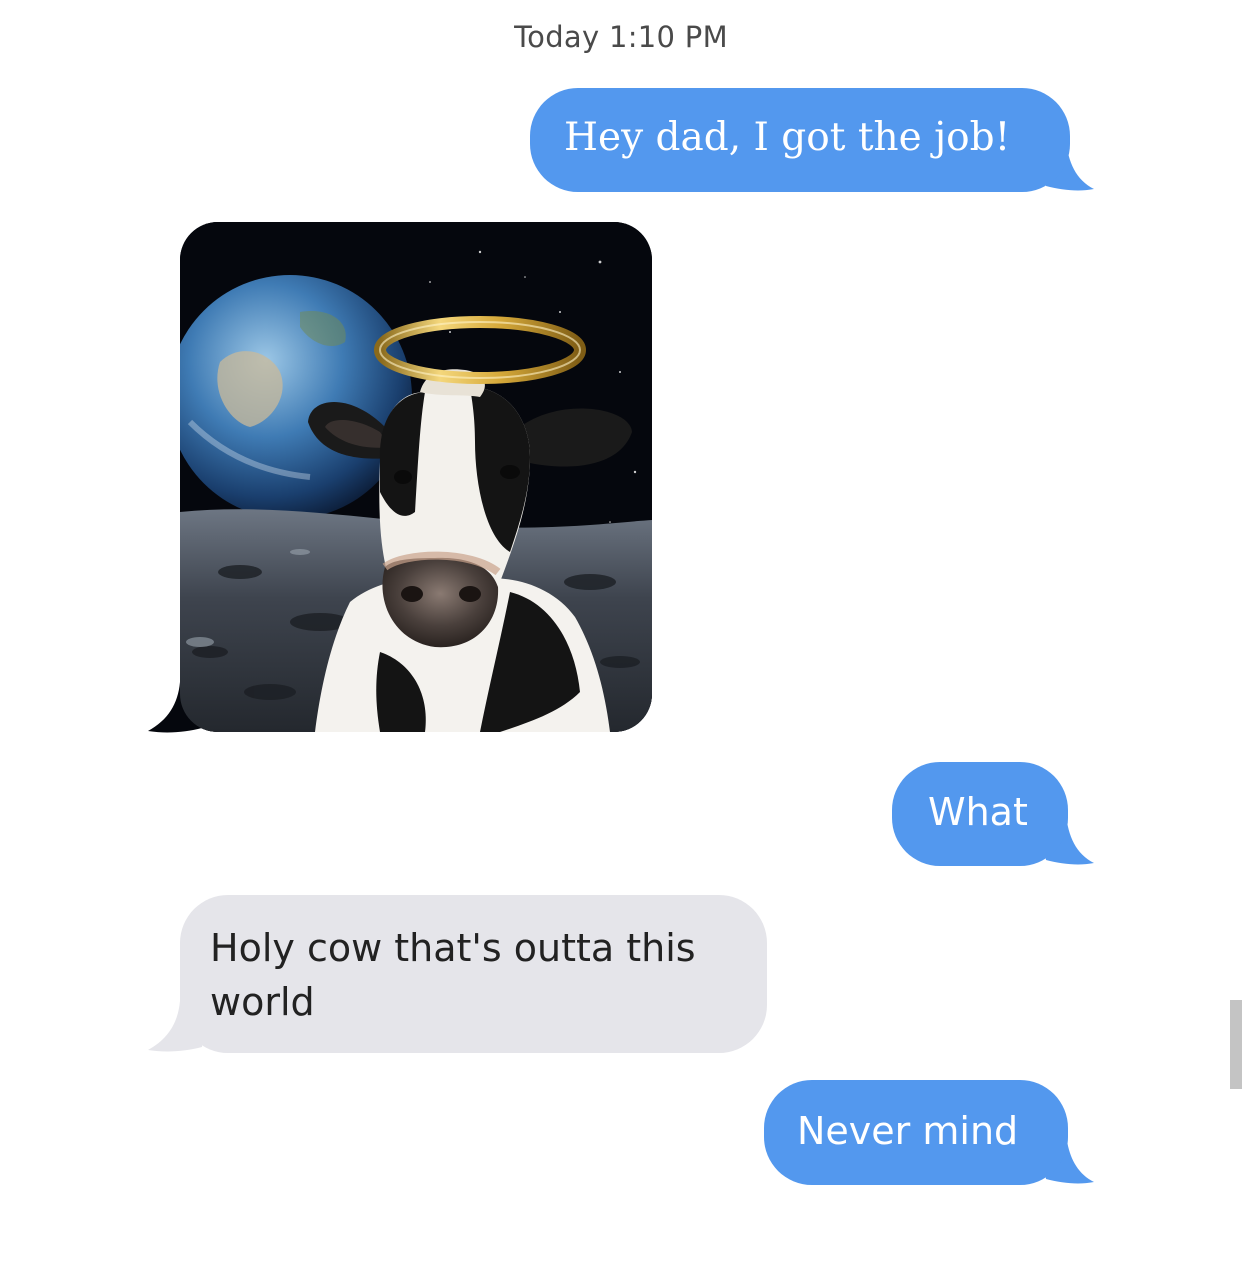 The width and height of the screenshot is (1242, 1261). What do you see at coordinates (800, 140) in the screenshot?
I see `sent-message-bubble: Hey dad, I got the job!` at bounding box center [800, 140].